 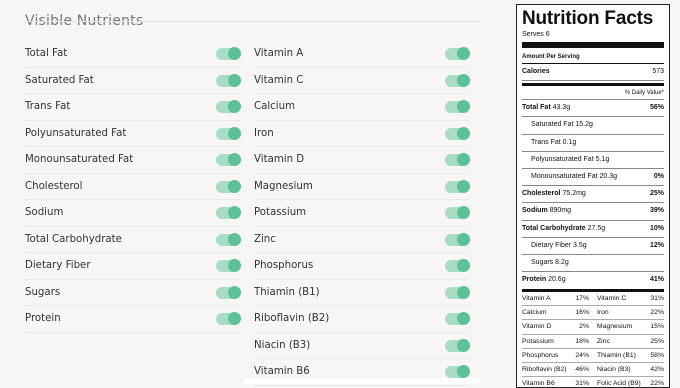 I want to click on vitamin-cell-niacin-b3: Niacin (B3) 42%, so click(x=628, y=370).